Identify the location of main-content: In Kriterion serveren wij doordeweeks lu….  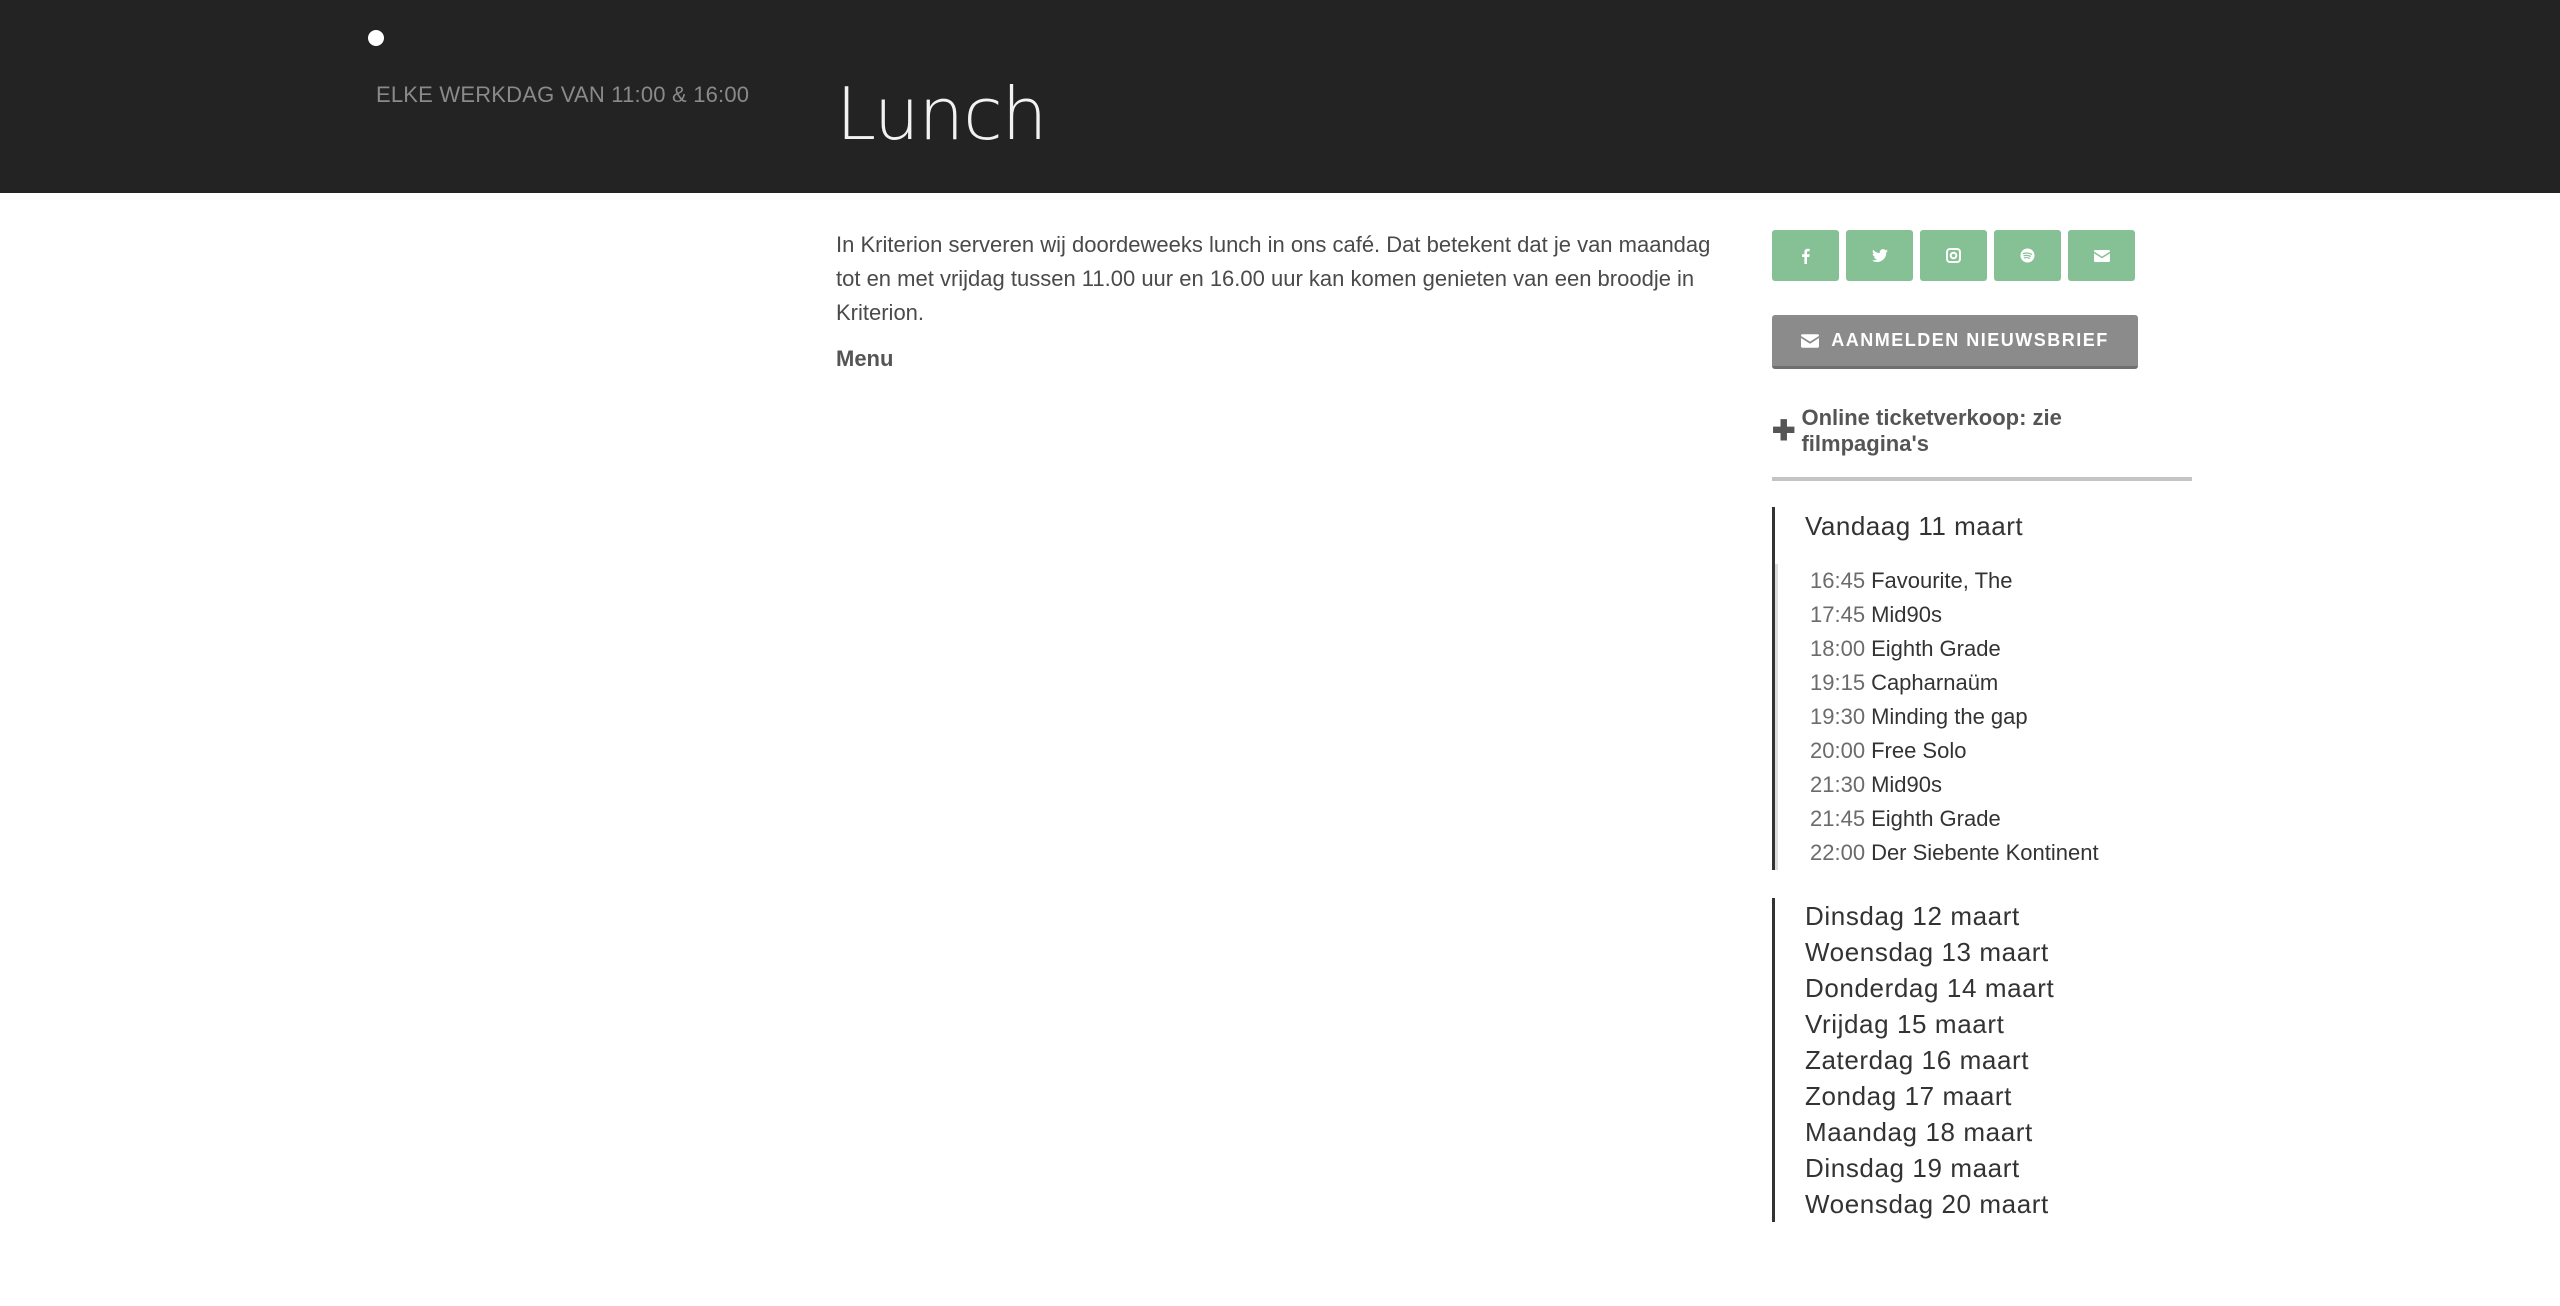
(1281, 300).